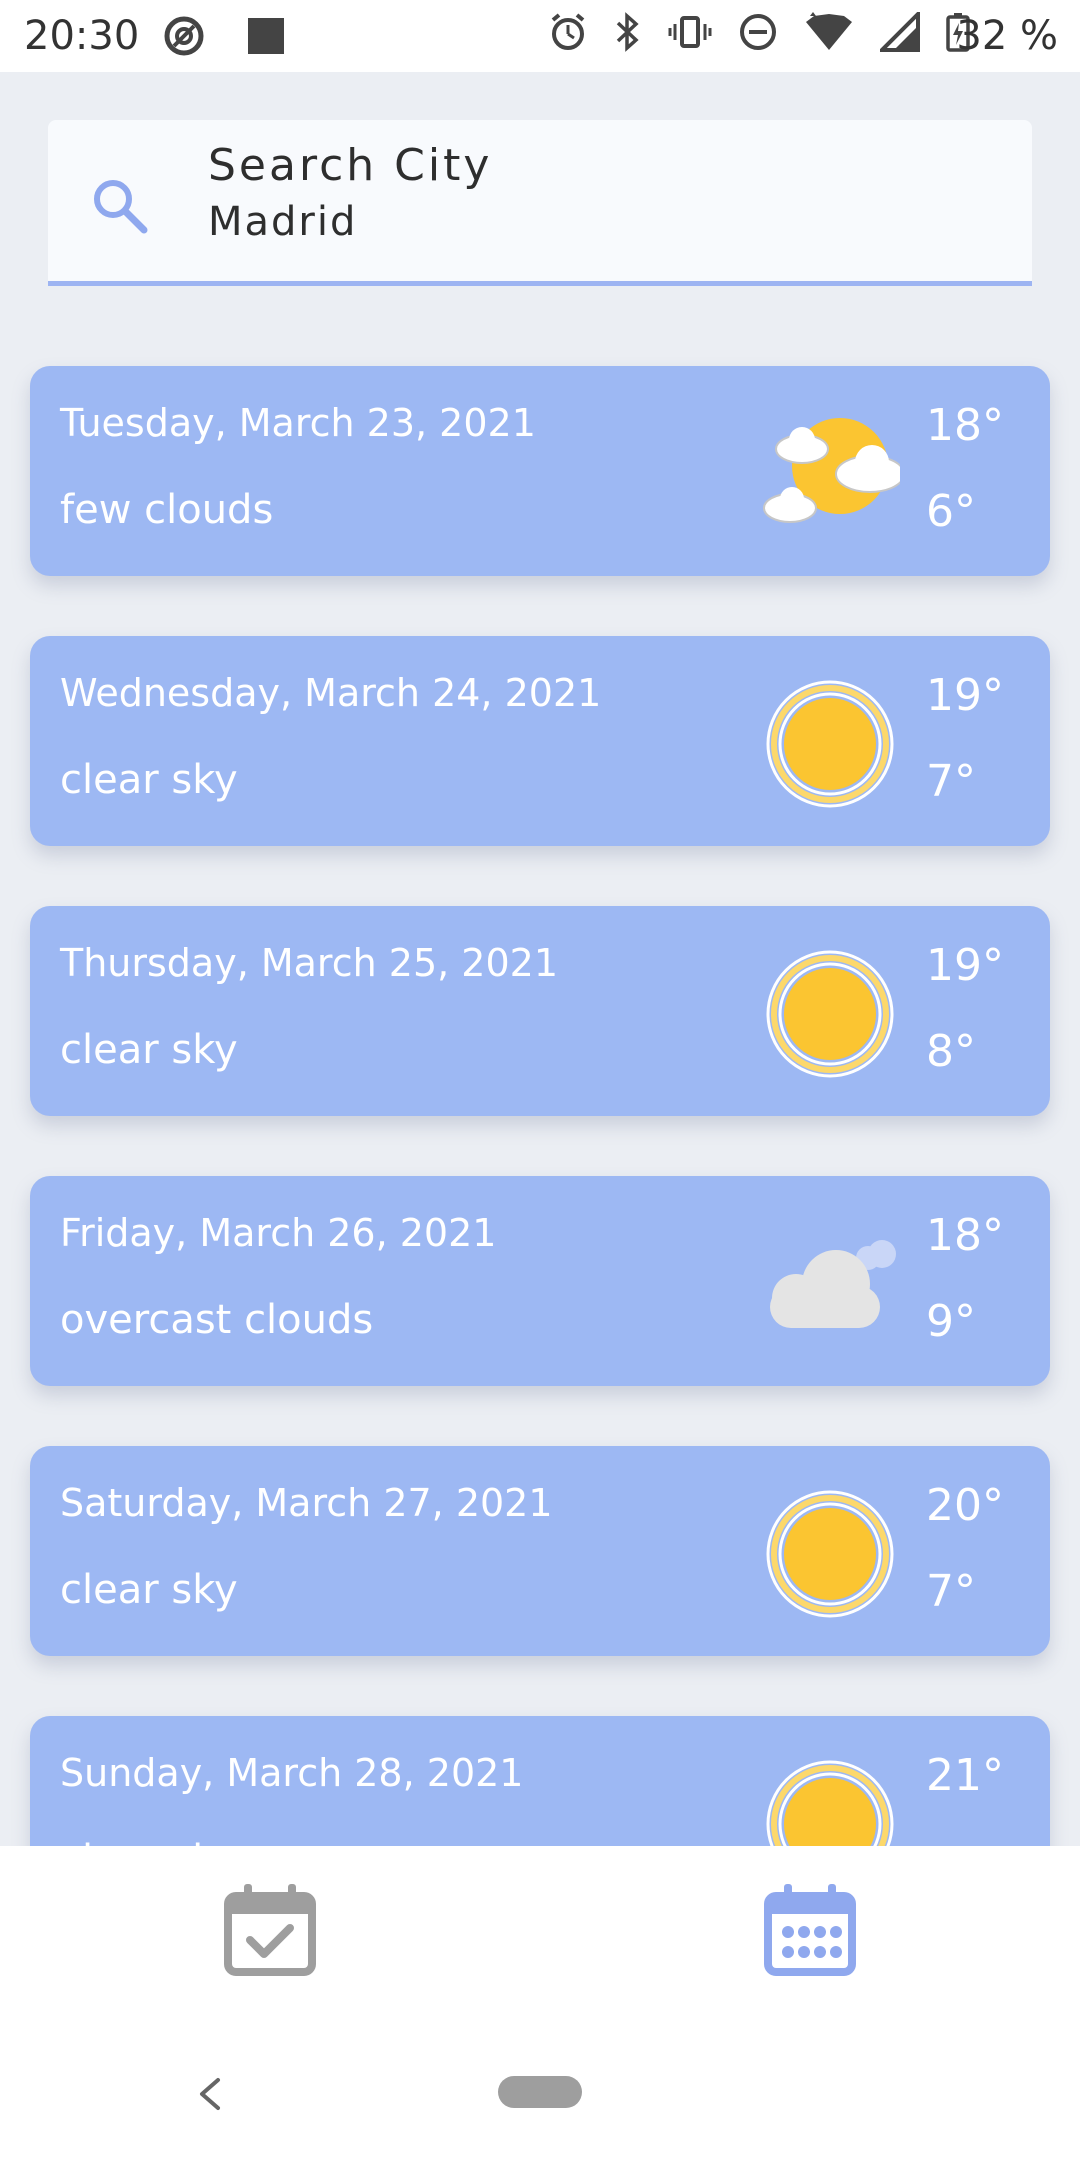 This screenshot has width=1080, height=2160. Describe the element at coordinates (965, 1775) in the screenshot. I see `forecast-high: 21°` at that location.